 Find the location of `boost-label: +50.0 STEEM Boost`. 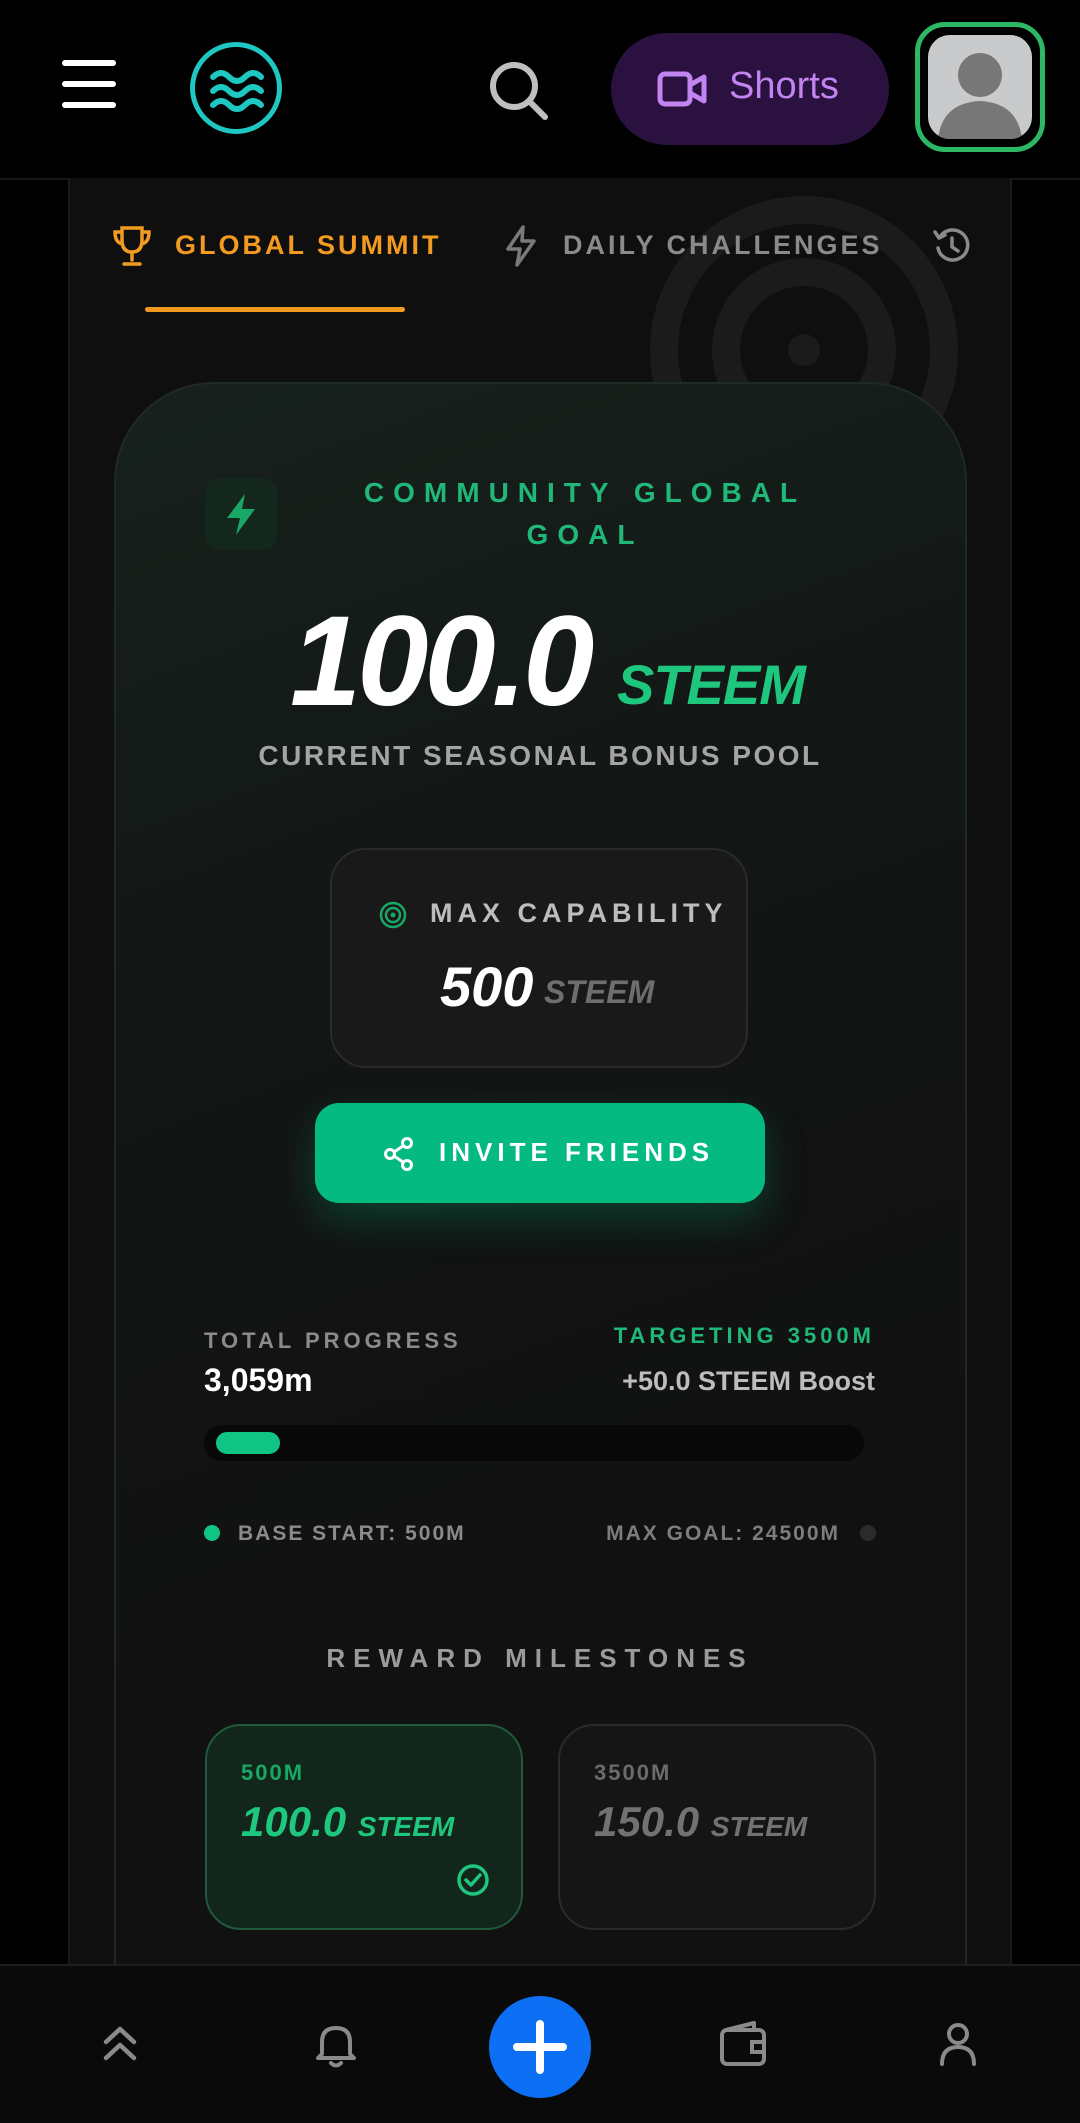

boost-label: +50.0 STEEM Boost is located at coordinates (748, 1381).